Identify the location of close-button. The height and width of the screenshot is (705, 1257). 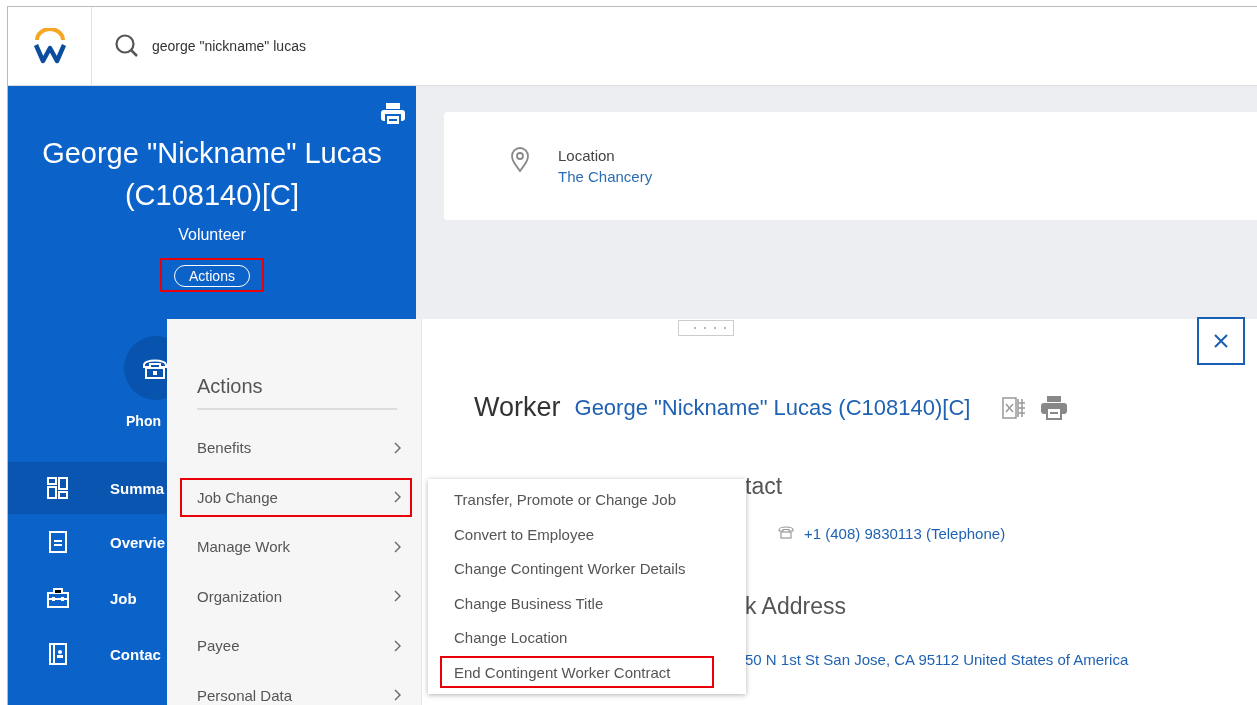
(1221, 341).